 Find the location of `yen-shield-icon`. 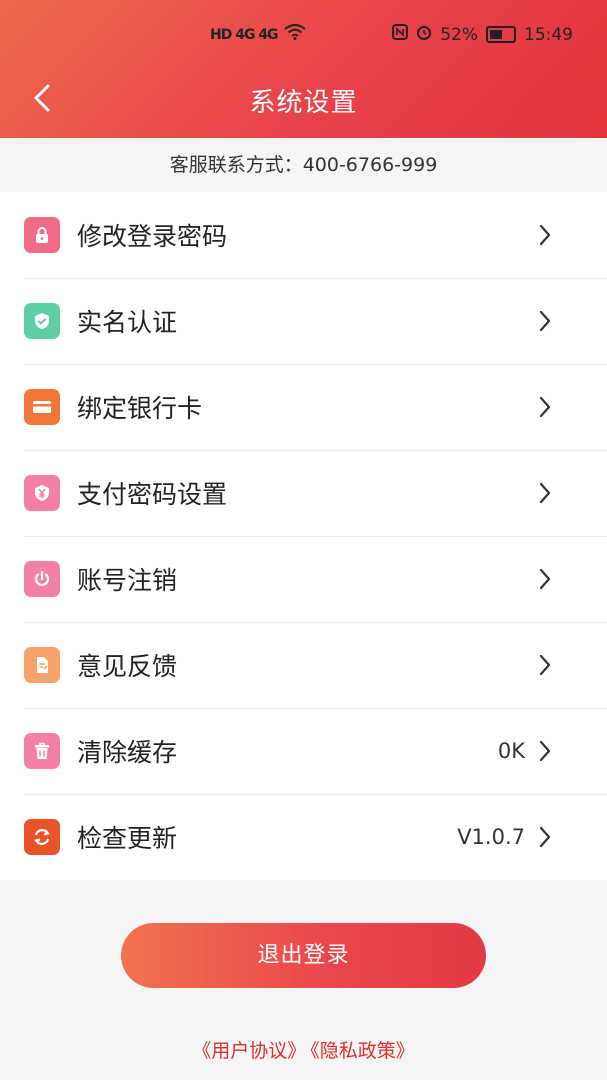

yen-shield-icon is located at coordinates (42, 493).